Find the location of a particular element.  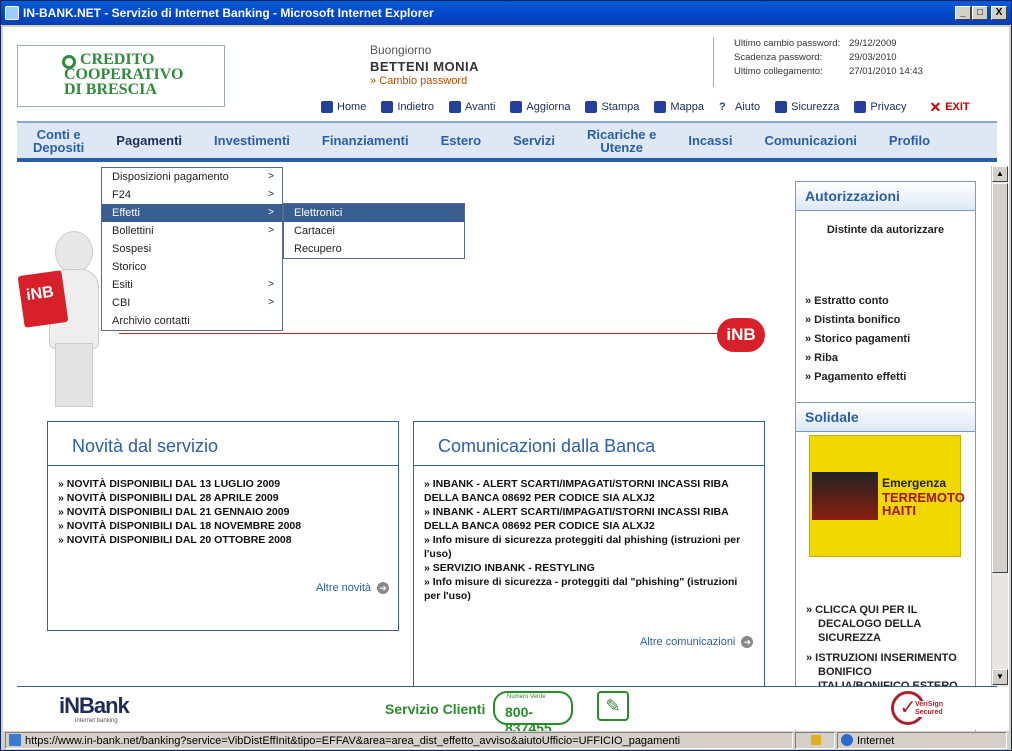

submenu-item: Recupero is located at coordinates (374, 249).